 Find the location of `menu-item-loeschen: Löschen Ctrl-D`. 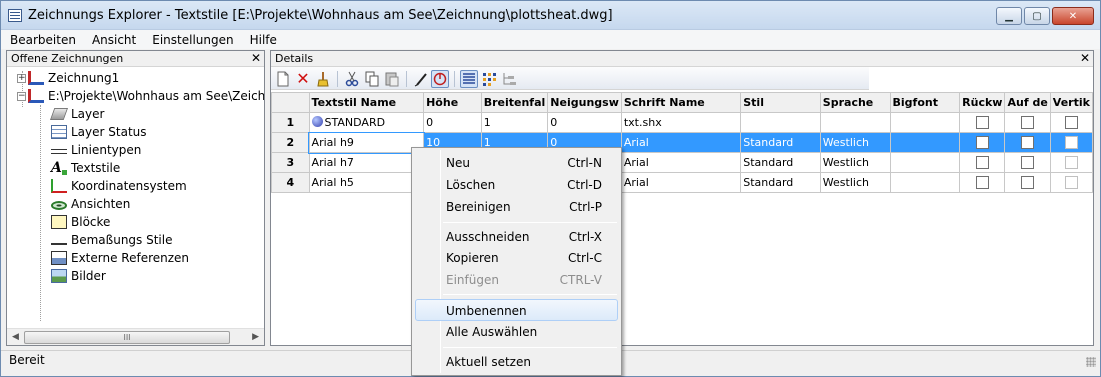

menu-item-loeschen: Löschen Ctrl-D is located at coordinates (516, 185).